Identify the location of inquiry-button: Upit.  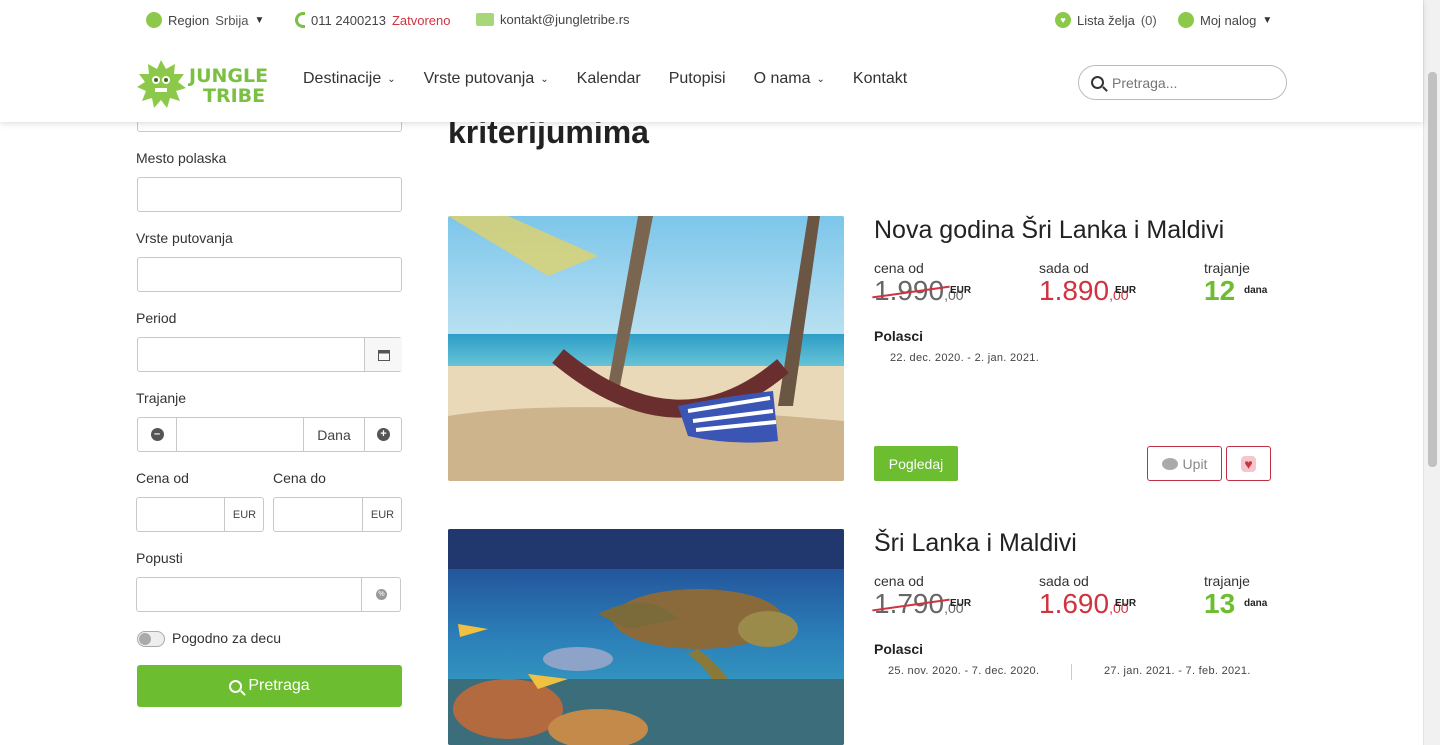
(1184, 463).